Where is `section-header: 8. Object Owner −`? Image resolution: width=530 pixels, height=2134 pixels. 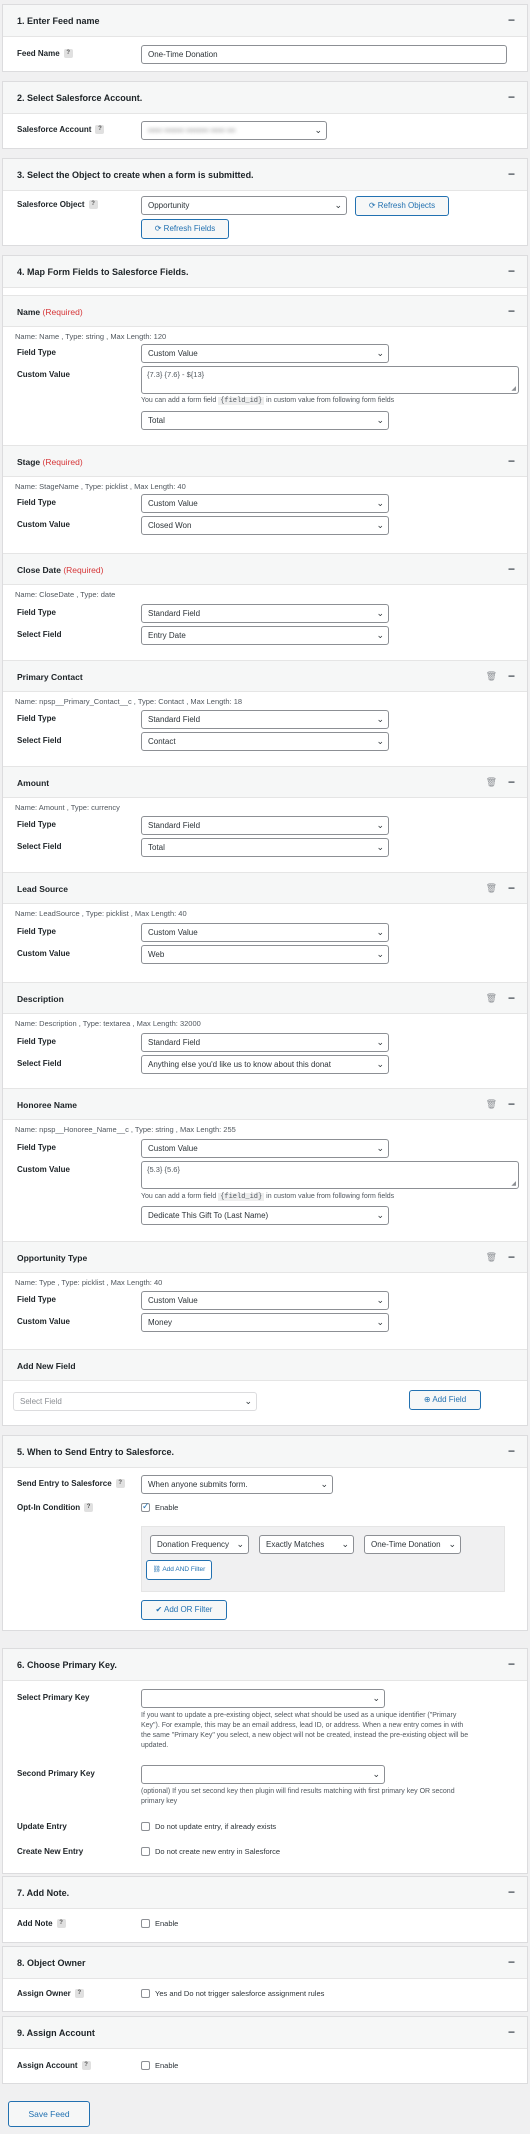
section-header: 8. Object Owner − is located at coordinates (265, 1963).